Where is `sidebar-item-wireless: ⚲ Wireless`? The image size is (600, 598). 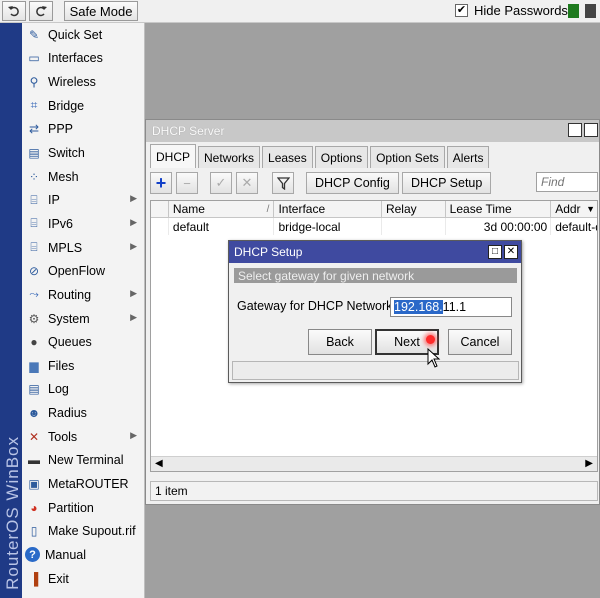
sidebar-item-wireless: ⚲ Wireless is located at coordinates (83, 82).